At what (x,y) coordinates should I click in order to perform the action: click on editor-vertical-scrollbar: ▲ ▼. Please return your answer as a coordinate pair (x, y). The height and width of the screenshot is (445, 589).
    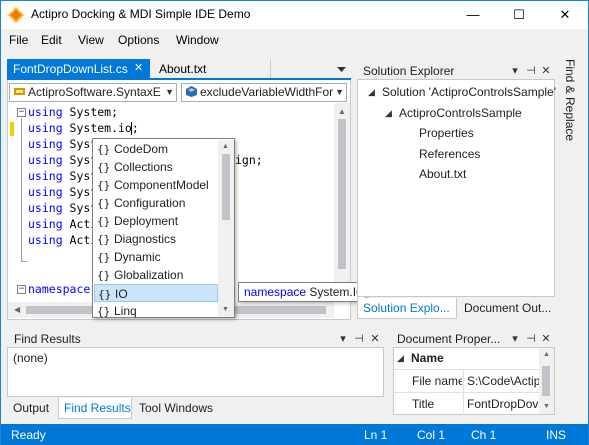
    Looking at the image, I should click on (342, 202).